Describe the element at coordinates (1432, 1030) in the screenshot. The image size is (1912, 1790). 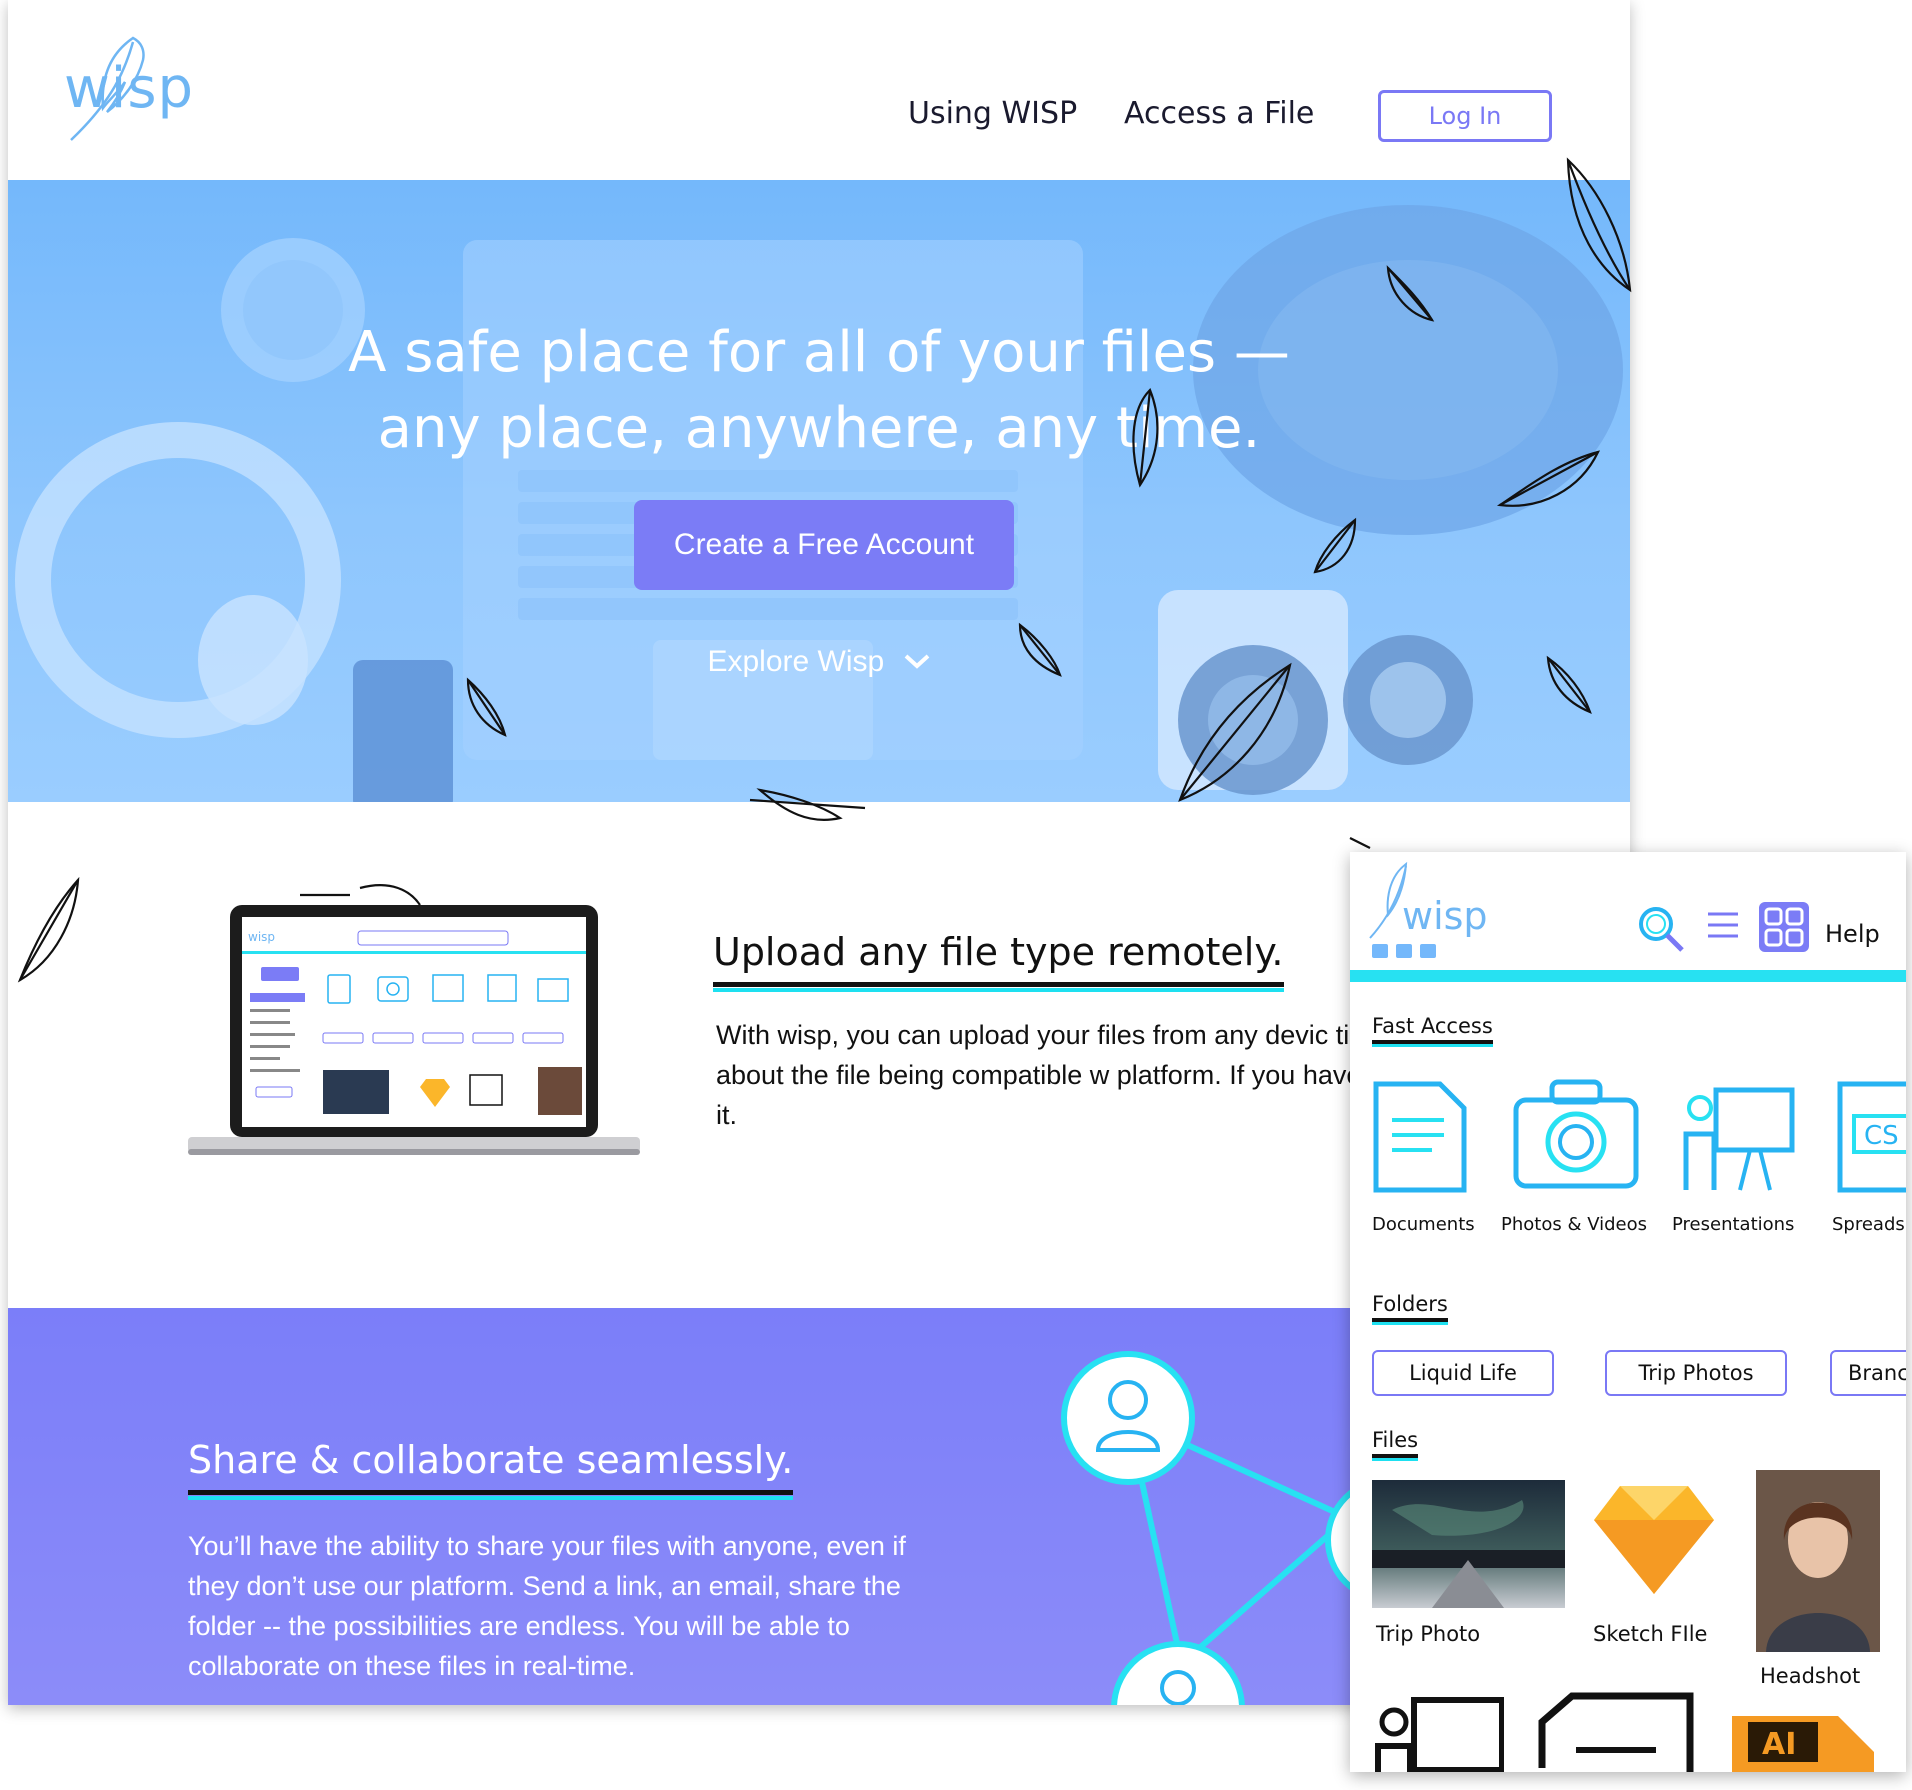
I see `fast-access-heading: Fast Access` at that location.